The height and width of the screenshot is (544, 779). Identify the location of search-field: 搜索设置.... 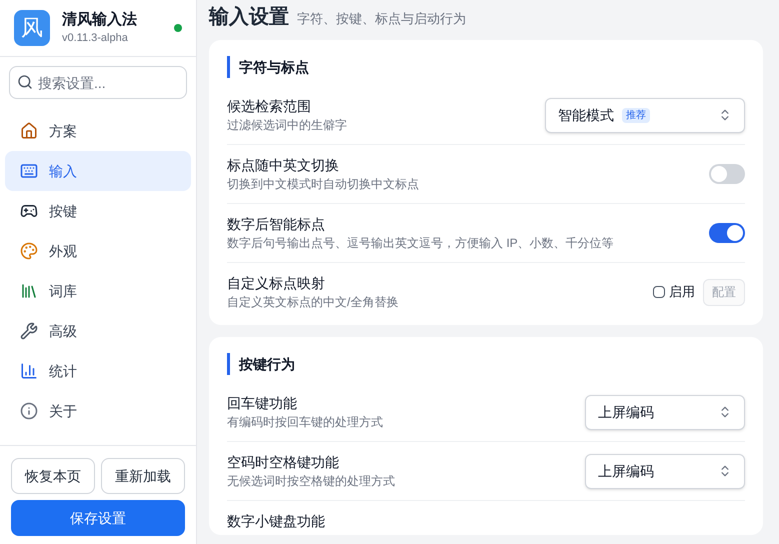
(98, 82).